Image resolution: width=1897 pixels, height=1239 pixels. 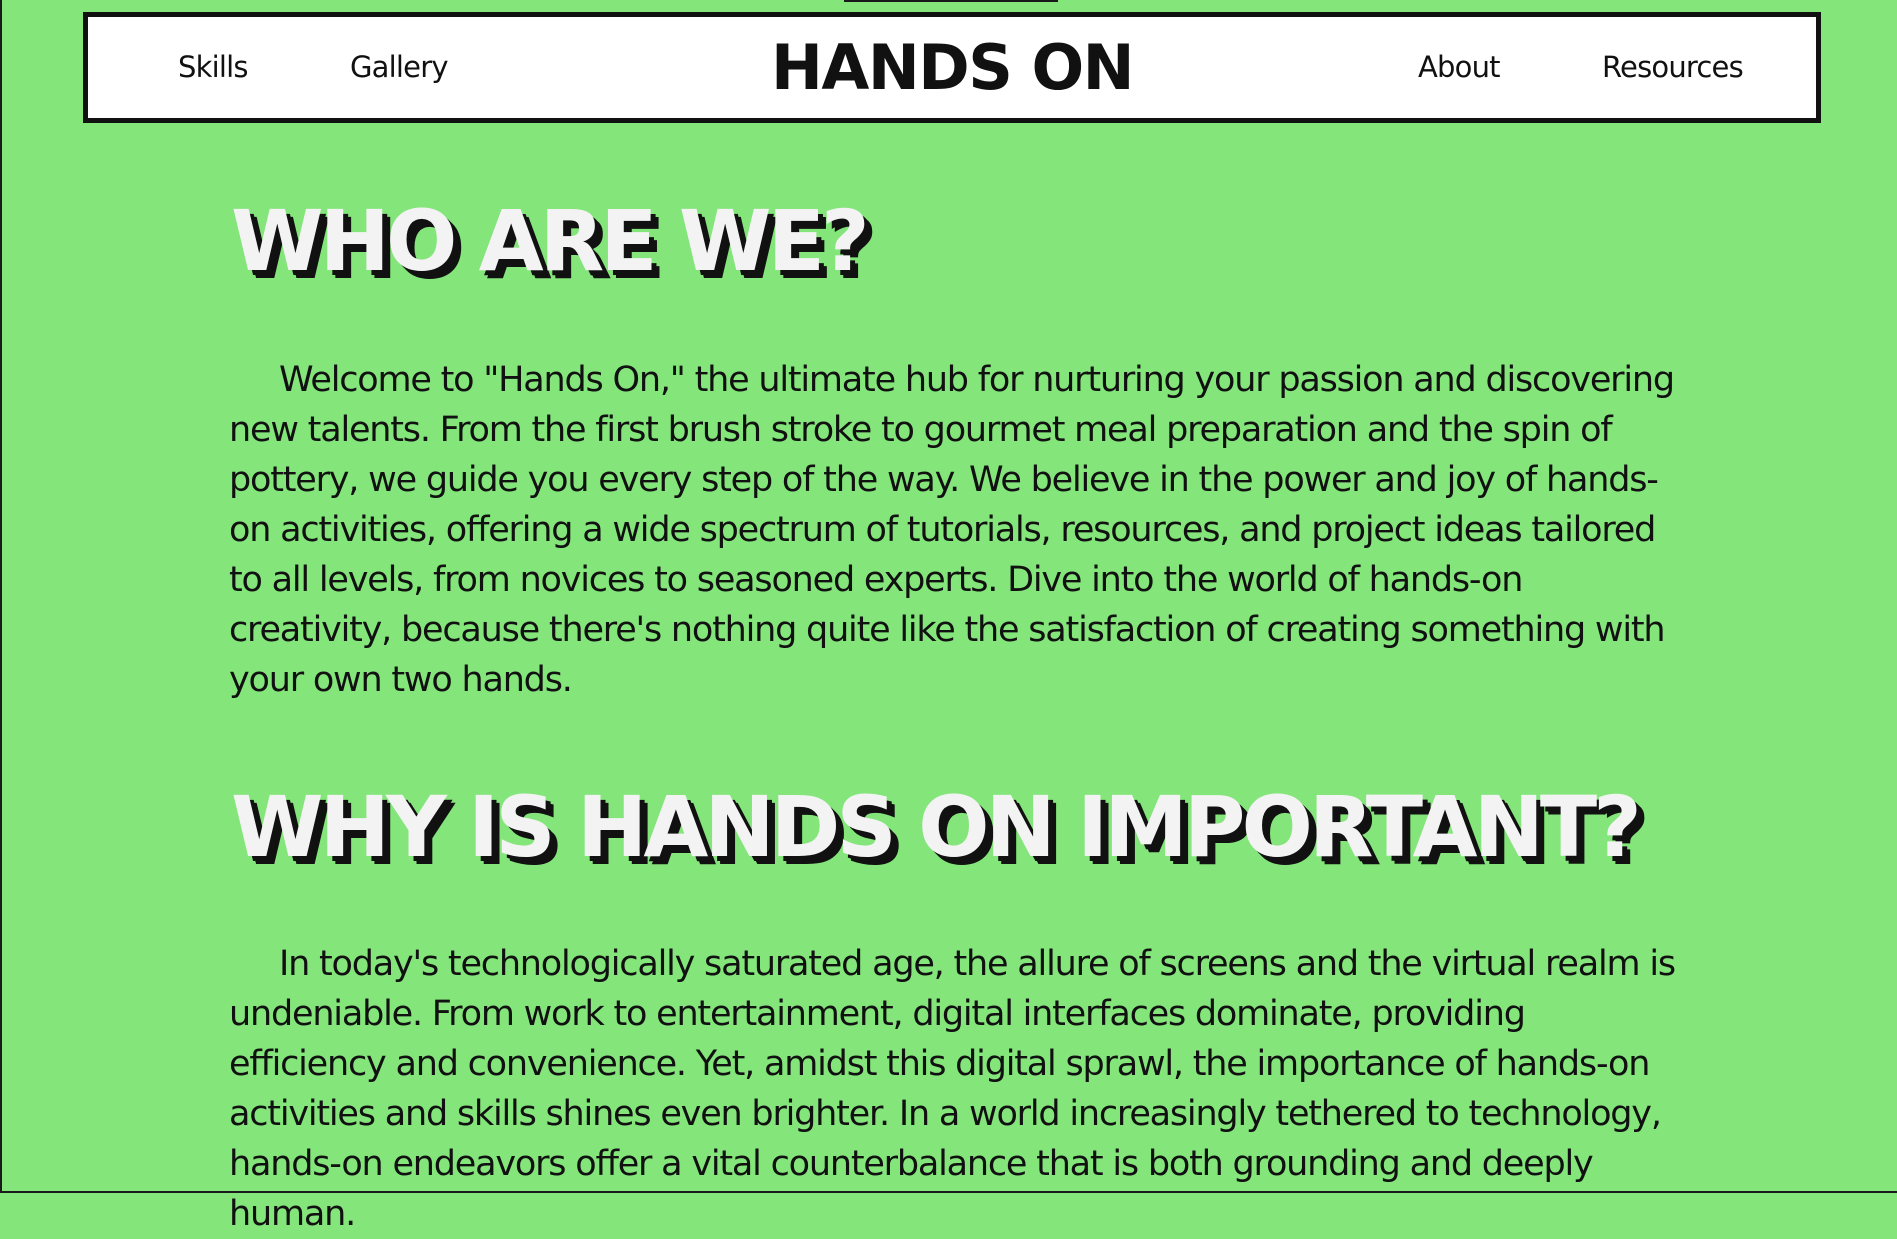 What do you see at coordinates (1459, 67) in the screenshot?
I see `nav-link-about: About` at bounding box center [1459, 67].